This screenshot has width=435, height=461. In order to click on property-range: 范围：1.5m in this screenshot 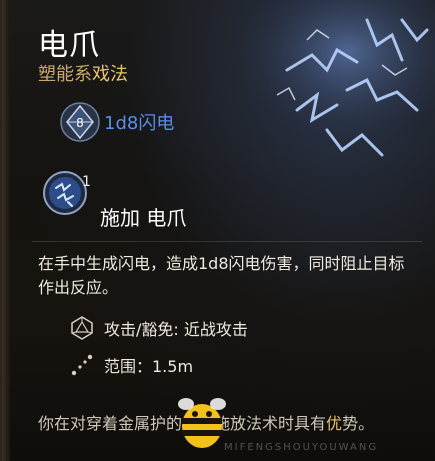, I will do `click(131, 365)`.